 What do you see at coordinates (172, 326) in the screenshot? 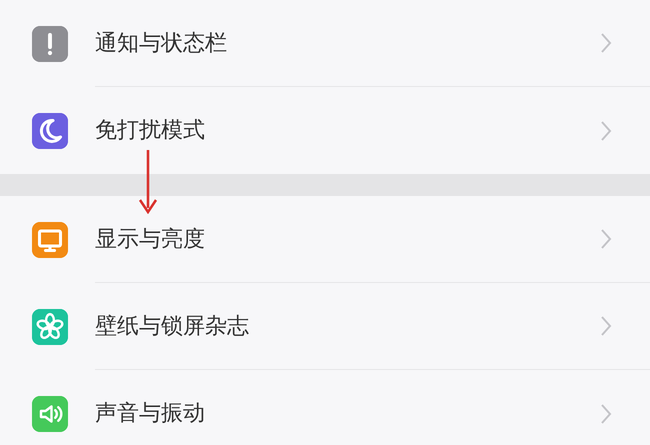
I see `setting-label: 壁纸与锁屏杂志` at bounding box center [172, 326].